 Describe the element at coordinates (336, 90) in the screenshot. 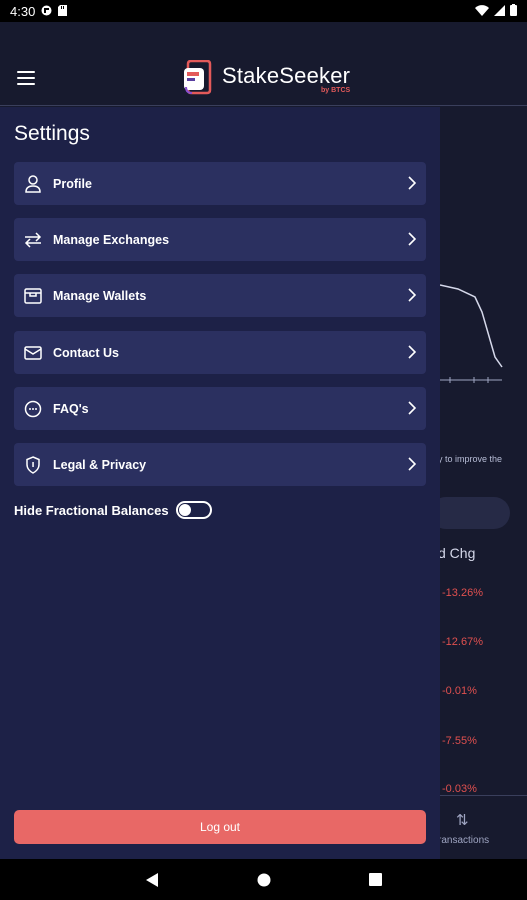

I see `brand-by: by BTCS` at that location.